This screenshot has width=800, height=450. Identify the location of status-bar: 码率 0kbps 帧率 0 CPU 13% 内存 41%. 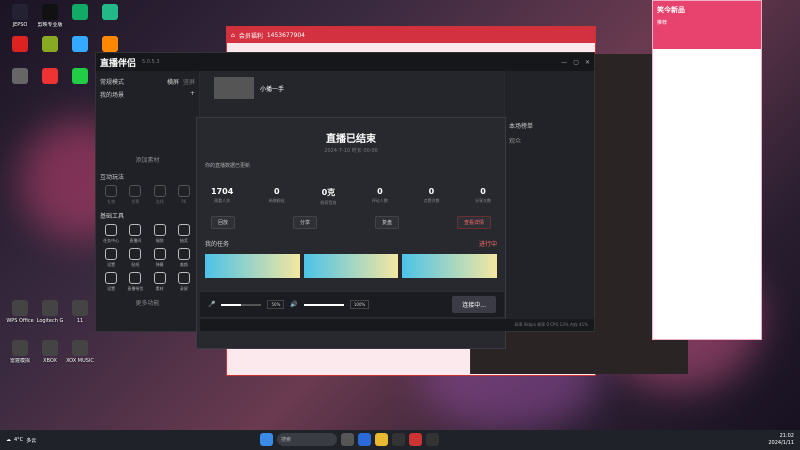
(397, 325).